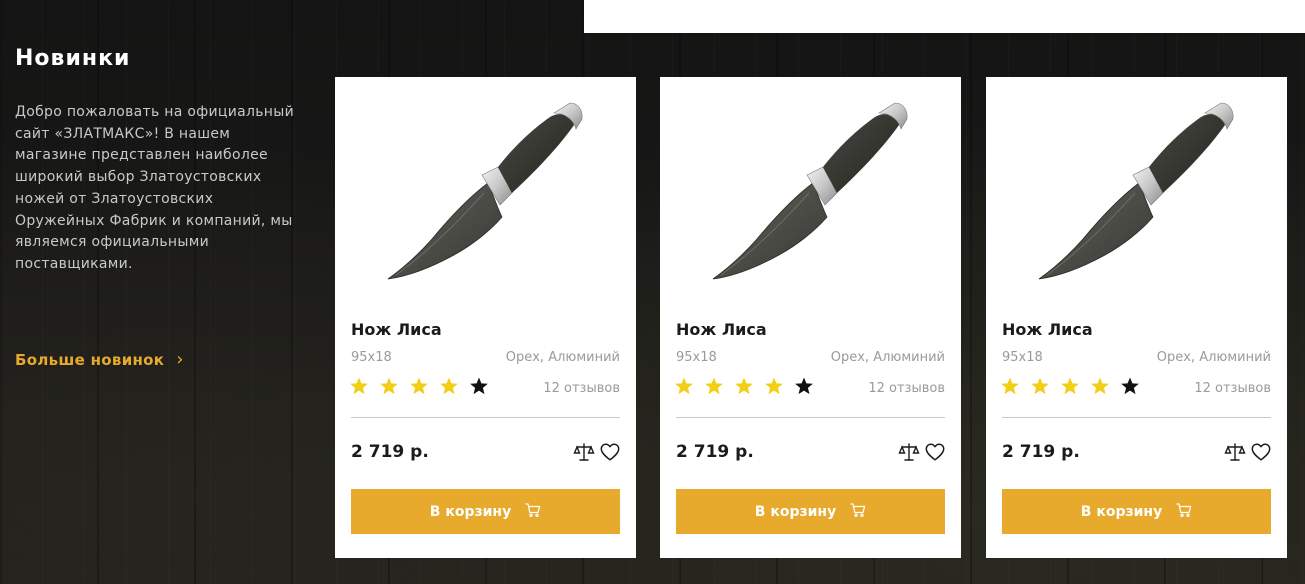  What do you see at coordinates (73, 58) in the screenshot?
I see `section-title: Новинки` at bounding box center [73, 58].